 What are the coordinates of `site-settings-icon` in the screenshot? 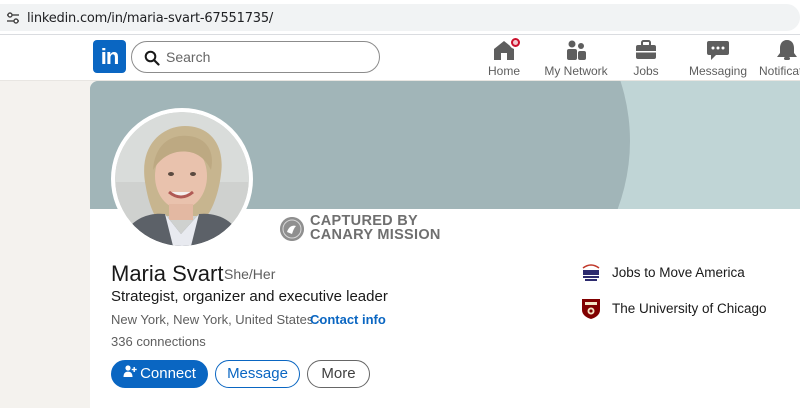 It's located at (13, 18).